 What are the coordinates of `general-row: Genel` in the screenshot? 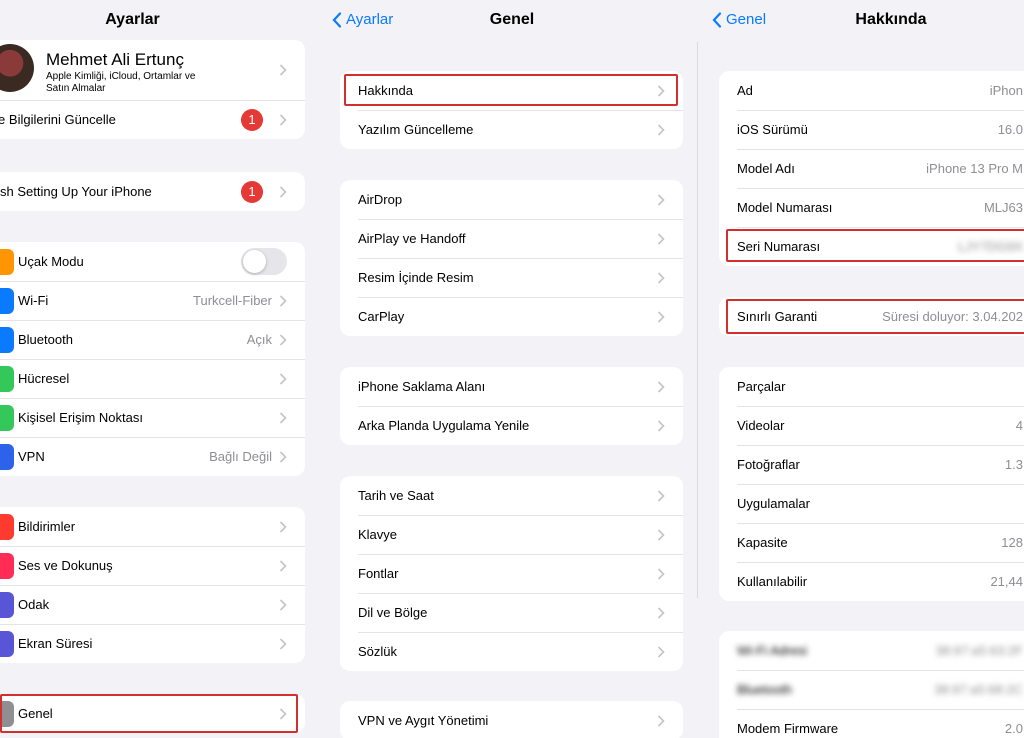 It's located at (152, 713).